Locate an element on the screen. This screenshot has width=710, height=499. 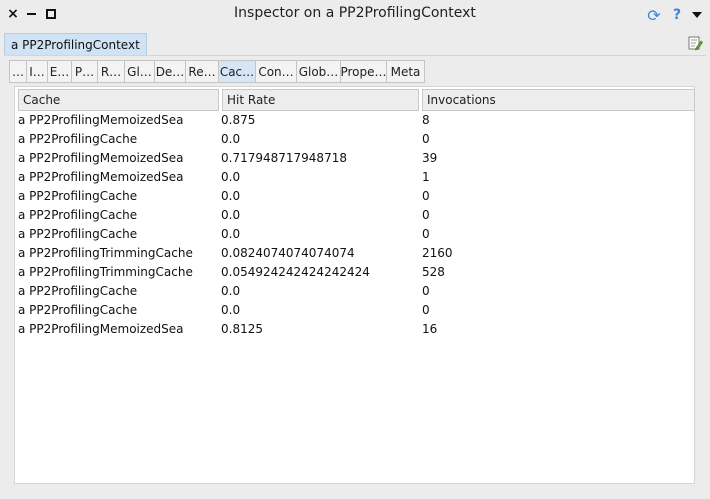
window-menu-icon is located at coordinates (697, 15).